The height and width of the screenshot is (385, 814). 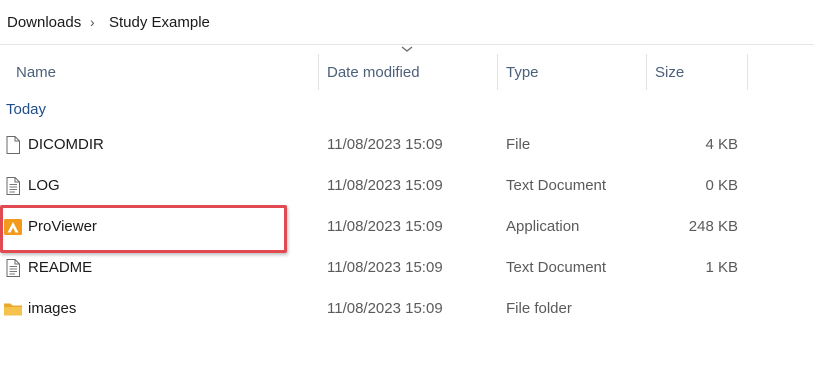 I want to click on column-header-name-label: Name, so click(x=36, y=72).